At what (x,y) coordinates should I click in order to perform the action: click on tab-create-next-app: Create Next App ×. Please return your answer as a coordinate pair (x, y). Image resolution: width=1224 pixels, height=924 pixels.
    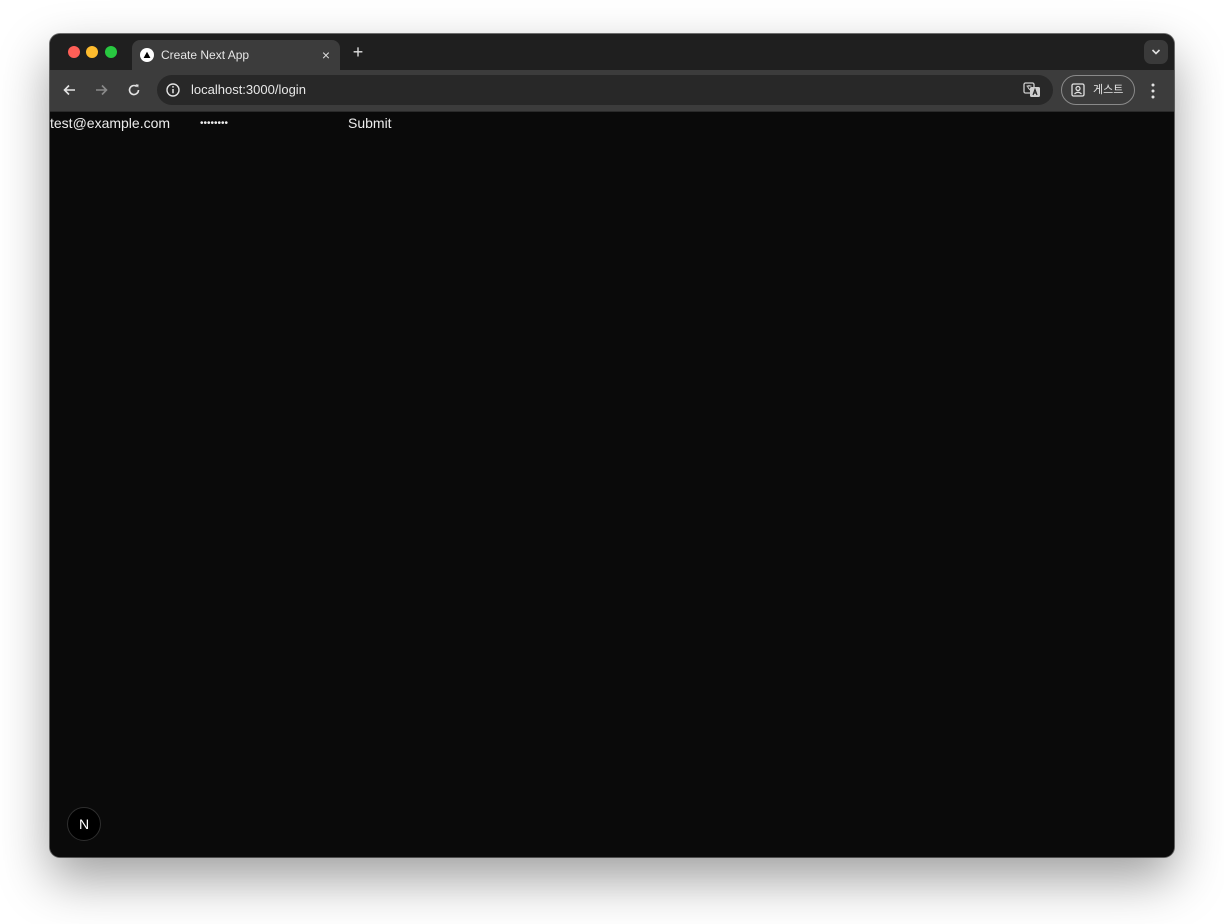
    Looking at the image, I should click on (236, 55).